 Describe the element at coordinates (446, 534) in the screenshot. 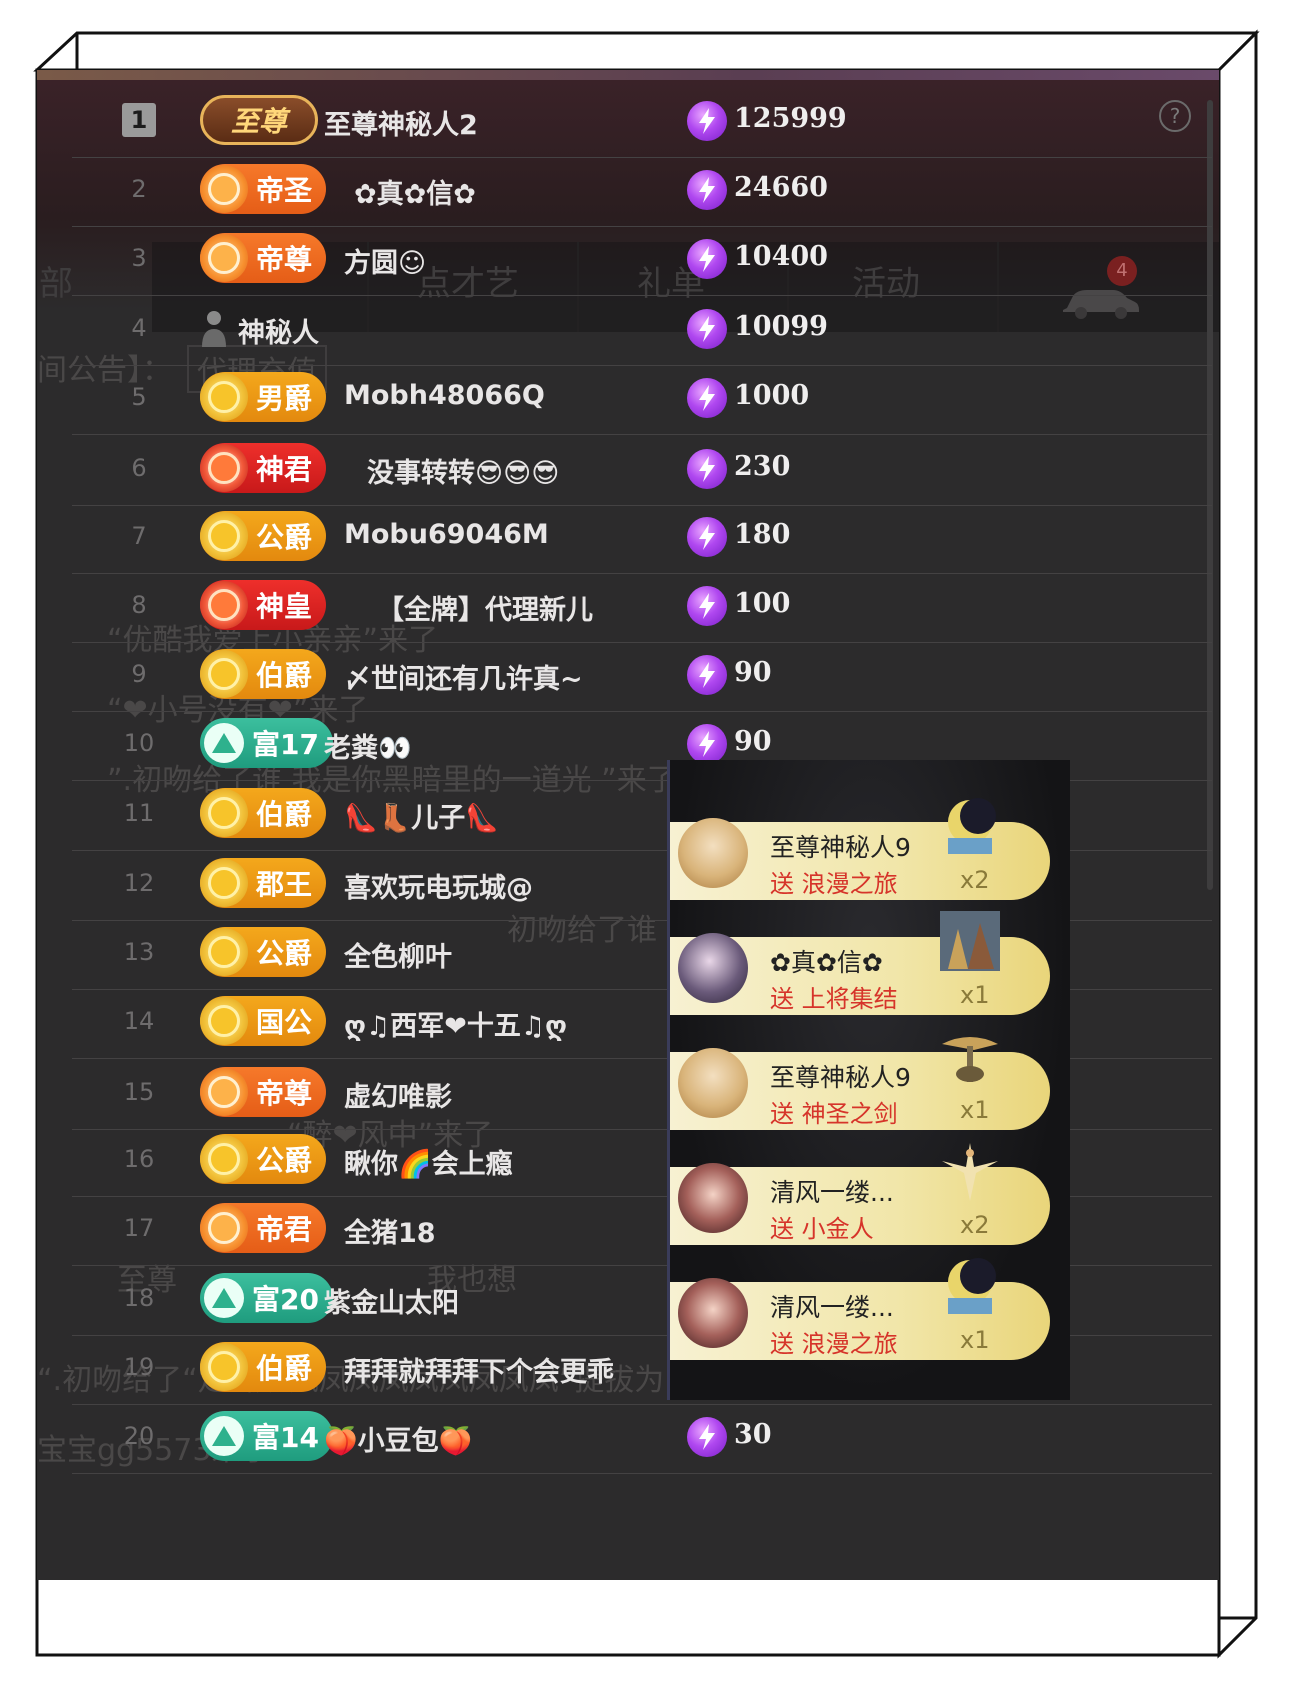

I see `user-name: Mobu69046M` at that location.